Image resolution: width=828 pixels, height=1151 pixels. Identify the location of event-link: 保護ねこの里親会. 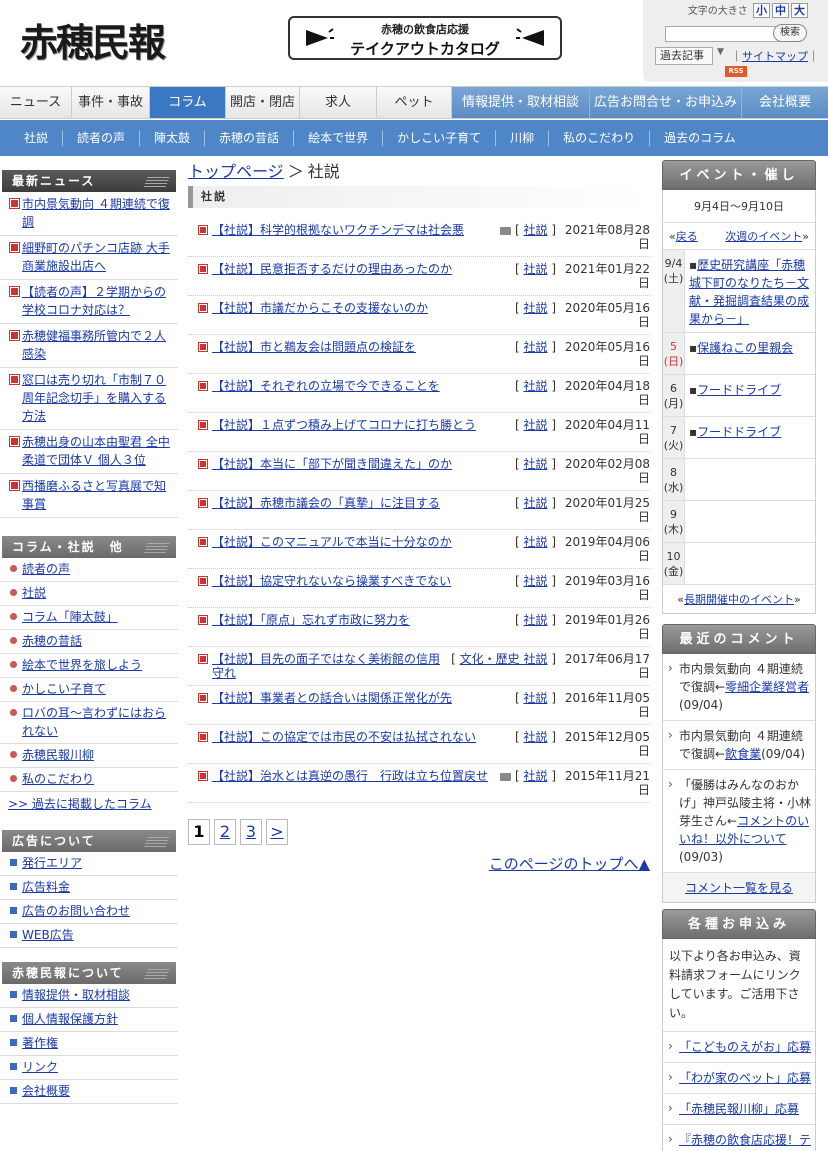
(745, 348).